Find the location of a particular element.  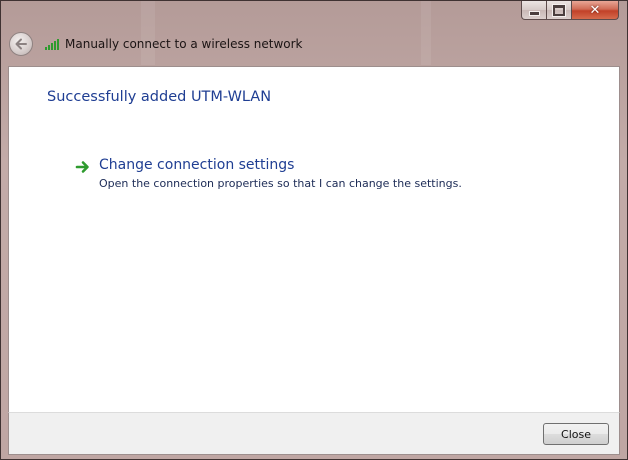

green-arrow-icon is located at coordinates (82, 167).